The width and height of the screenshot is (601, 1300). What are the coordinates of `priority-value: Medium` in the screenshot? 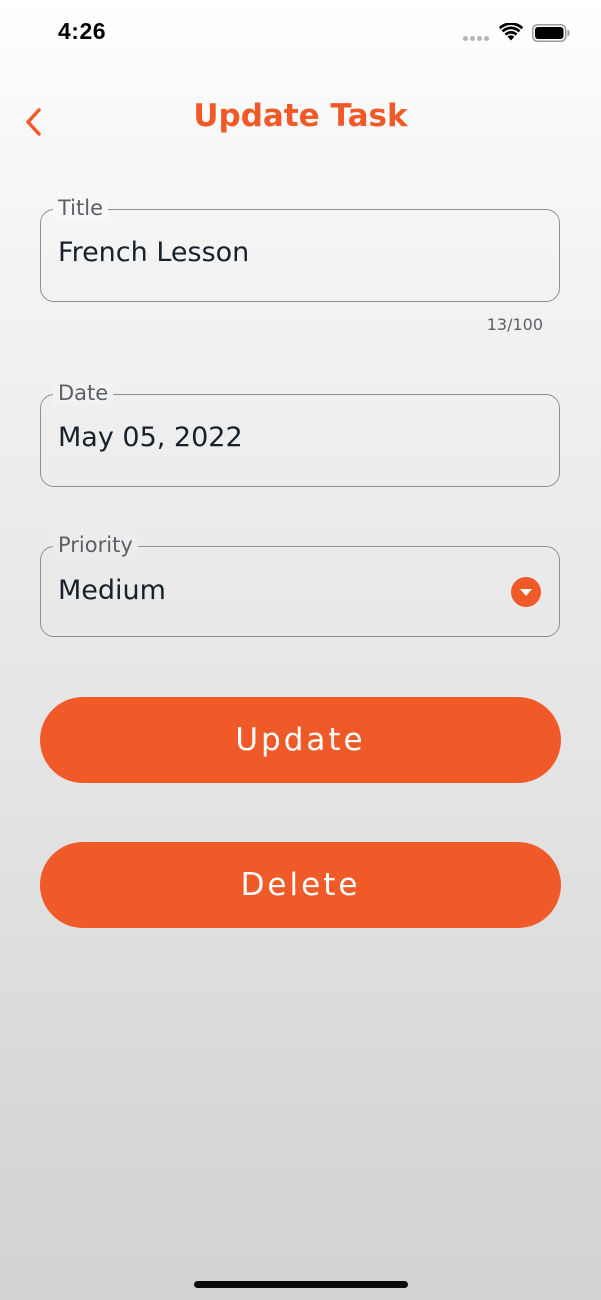 It's located at (112, 590).